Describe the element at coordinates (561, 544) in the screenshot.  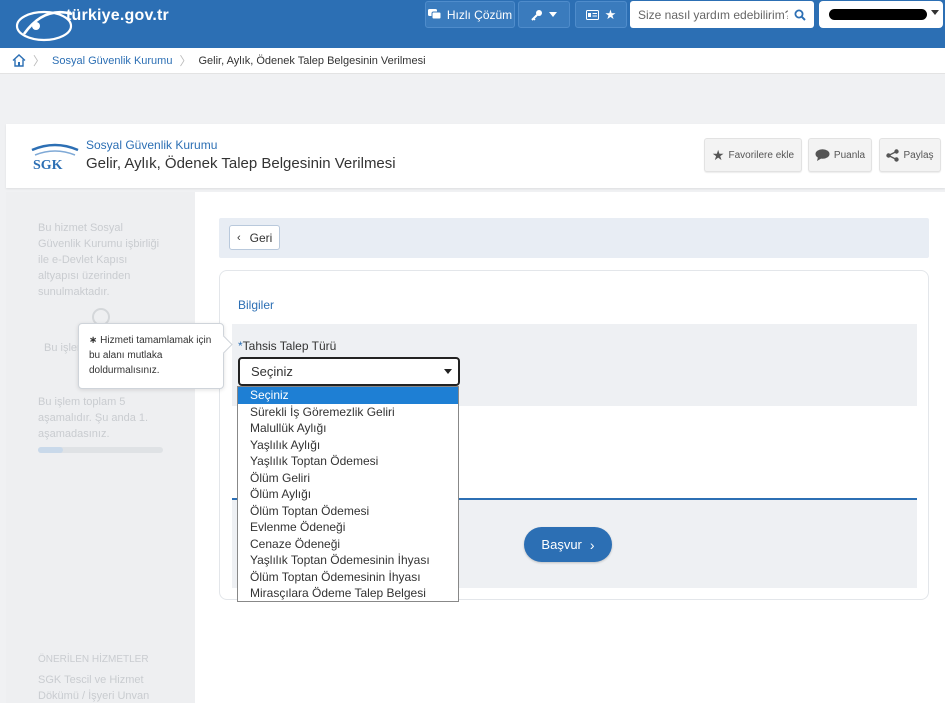
I see `apply-label: Başvur` at that location.